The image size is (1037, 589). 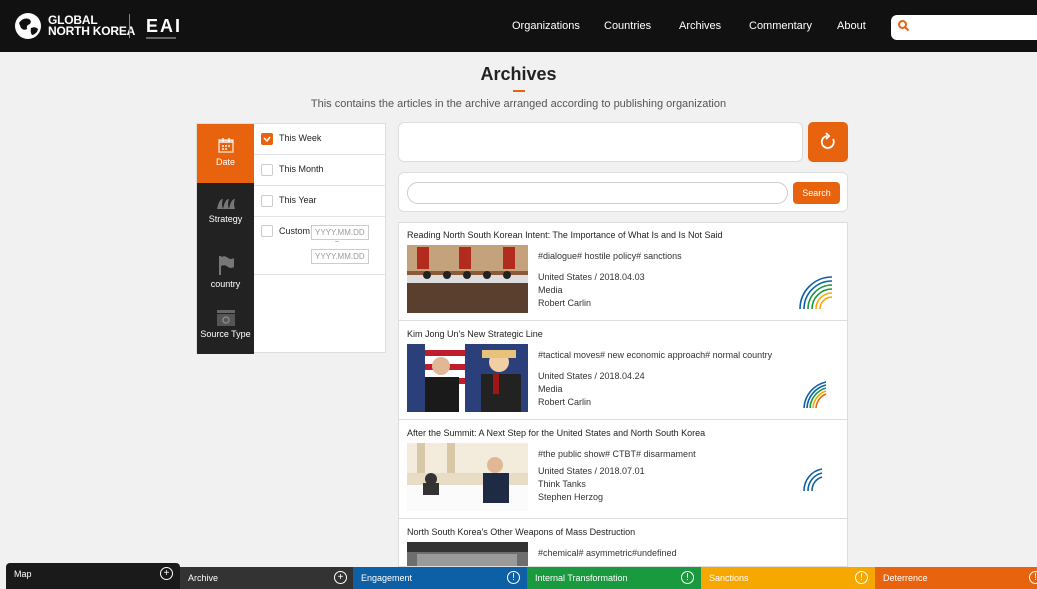 What do you see at coordinates (295, 231) in the screenshot?
I see `option-label: Custom` at bounding box center [295, 231].